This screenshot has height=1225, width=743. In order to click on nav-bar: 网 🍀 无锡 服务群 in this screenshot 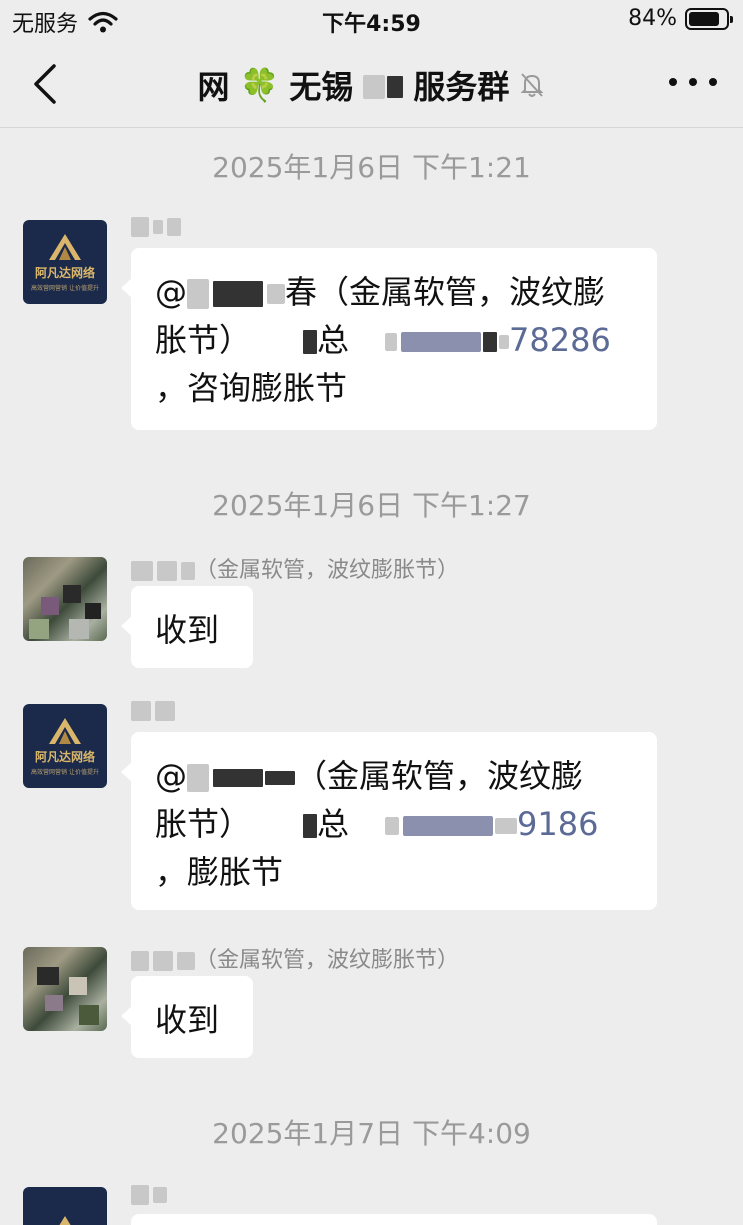, I will do `click(371, 84)`.